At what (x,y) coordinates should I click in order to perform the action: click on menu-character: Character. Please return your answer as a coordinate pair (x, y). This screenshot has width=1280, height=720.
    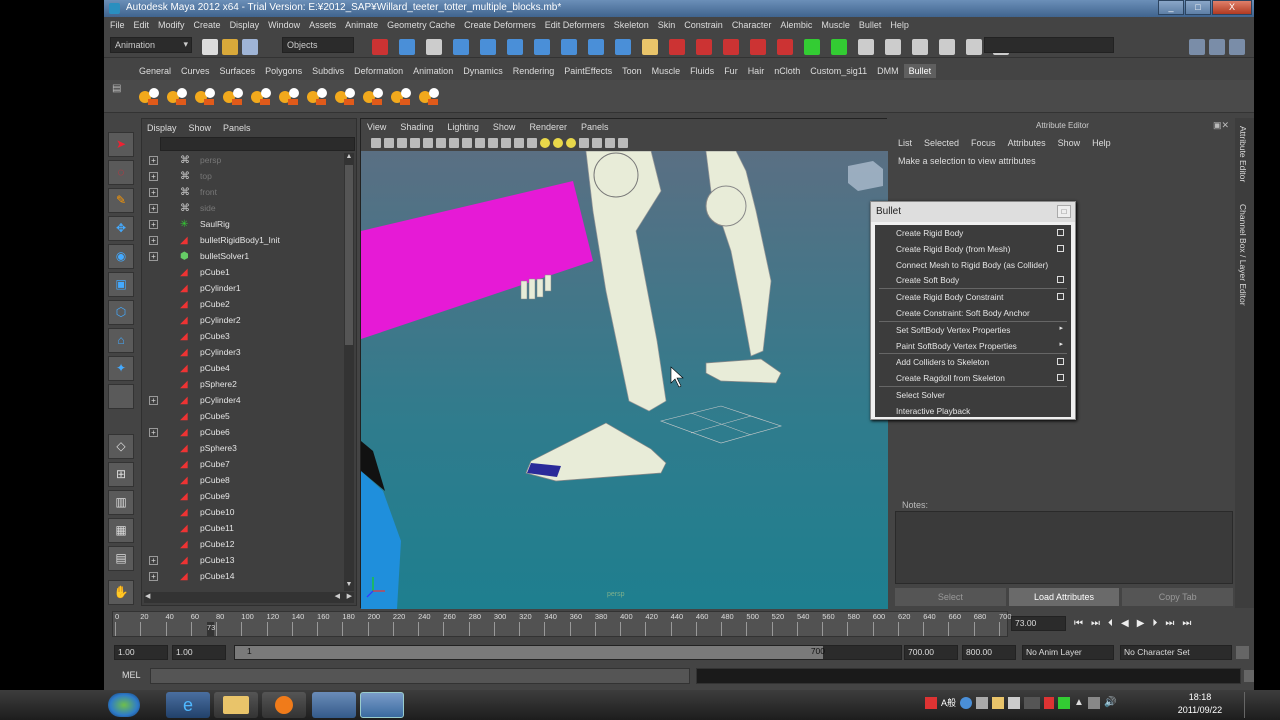
    Looking at the image, I should click on (752, 25).